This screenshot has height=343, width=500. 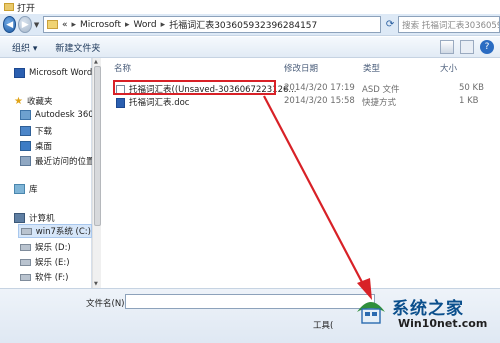 What do you see at coordinates (96, 284) in the screenshot?
I see `scroll-down-icon: ▼` at bounding box center [96, 284].